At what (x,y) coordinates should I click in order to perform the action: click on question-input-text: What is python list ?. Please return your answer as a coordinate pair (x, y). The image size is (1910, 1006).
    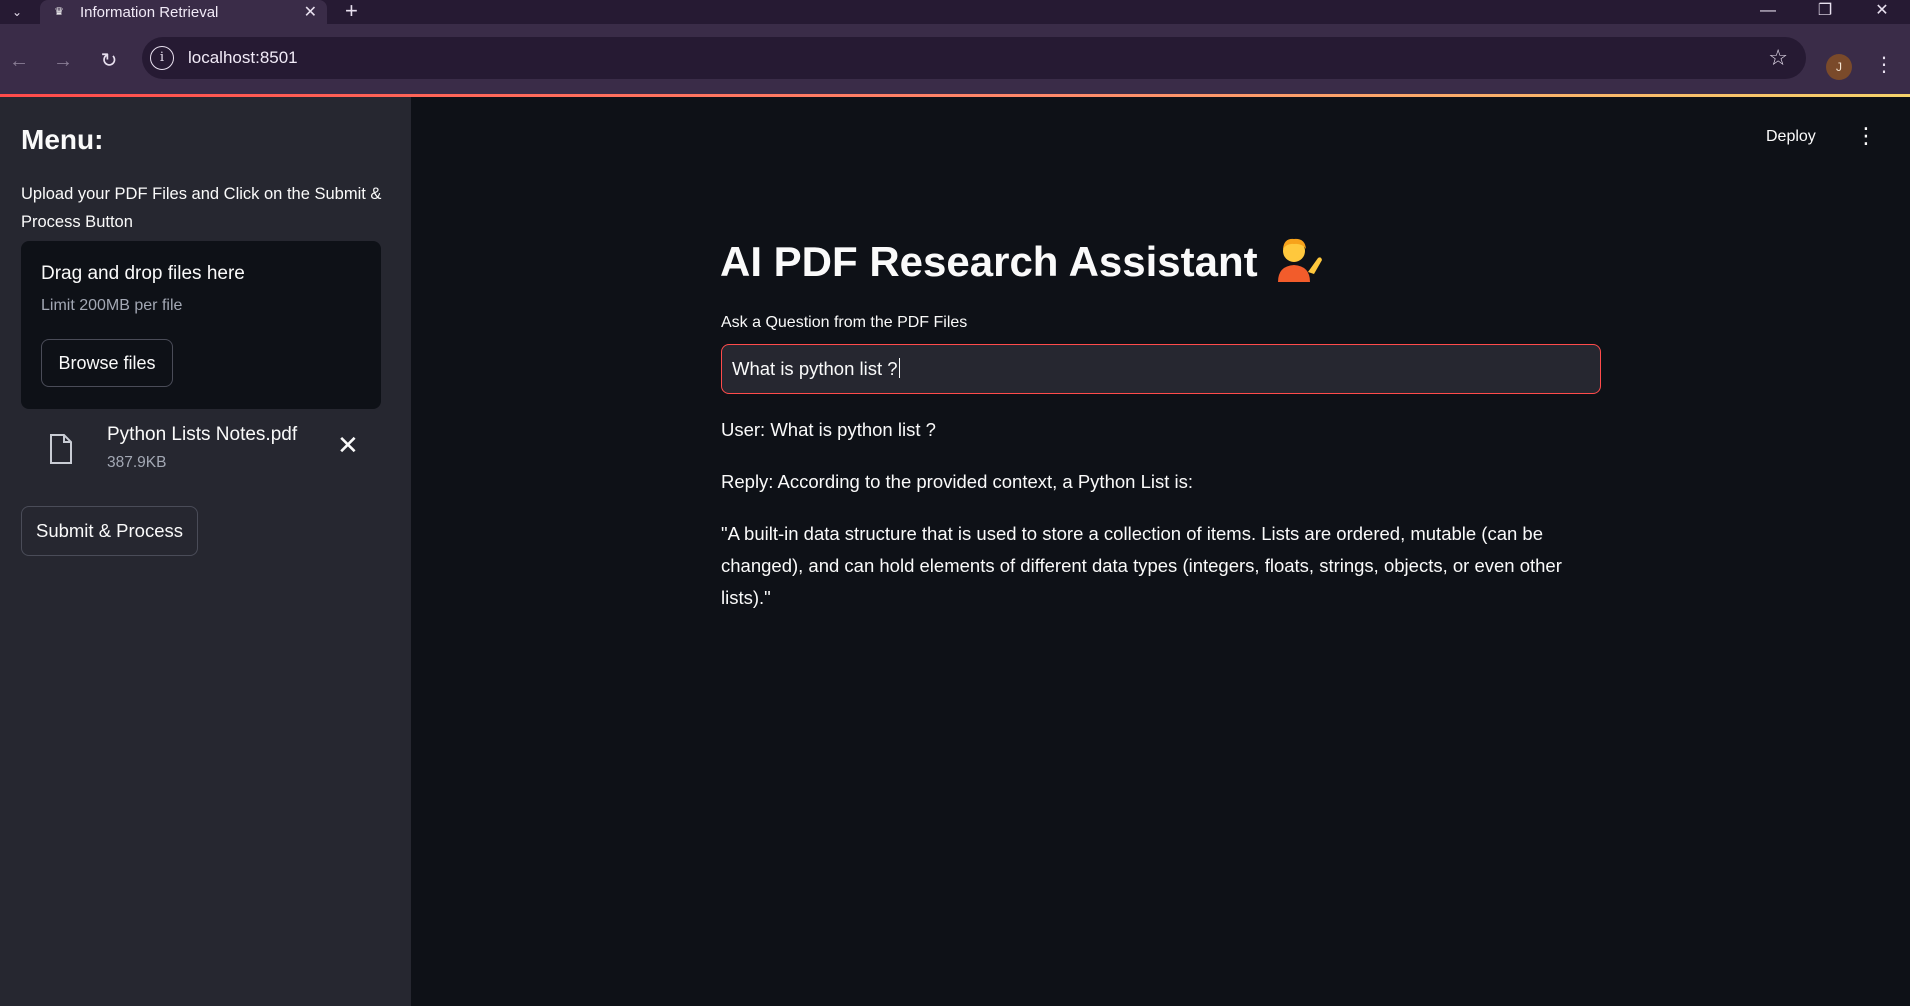
    Looking at the image, I should click on (815, 368).